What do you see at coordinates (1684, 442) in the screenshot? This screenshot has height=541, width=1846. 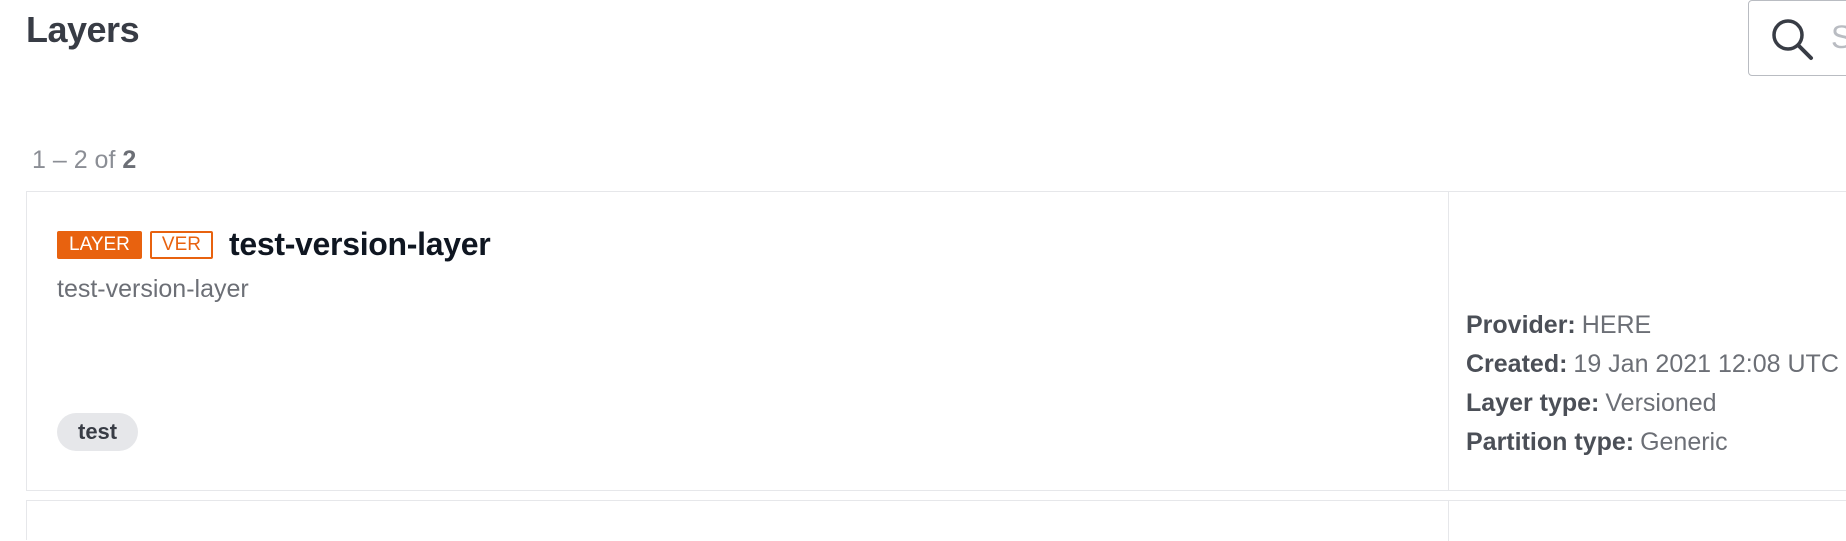 I see `meta-partition-type-value: Generic` at bounding box center [1684, 442].